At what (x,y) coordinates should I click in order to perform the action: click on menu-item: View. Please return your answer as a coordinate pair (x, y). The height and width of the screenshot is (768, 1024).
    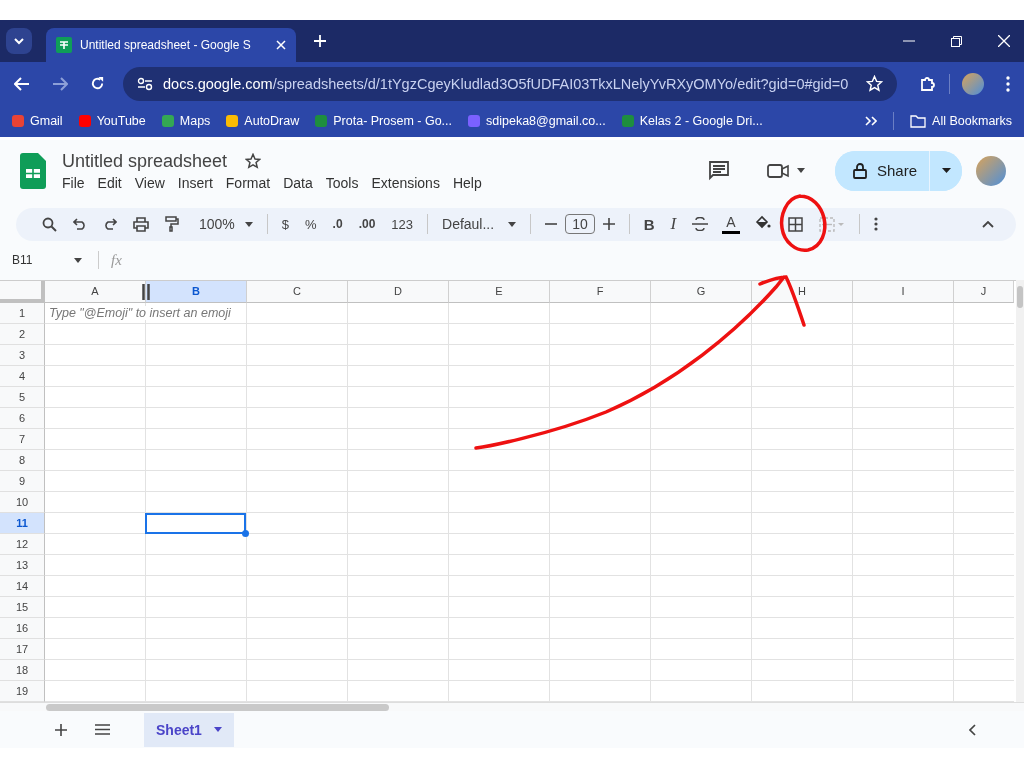
    Looking at the image, I should click on (149, 182).